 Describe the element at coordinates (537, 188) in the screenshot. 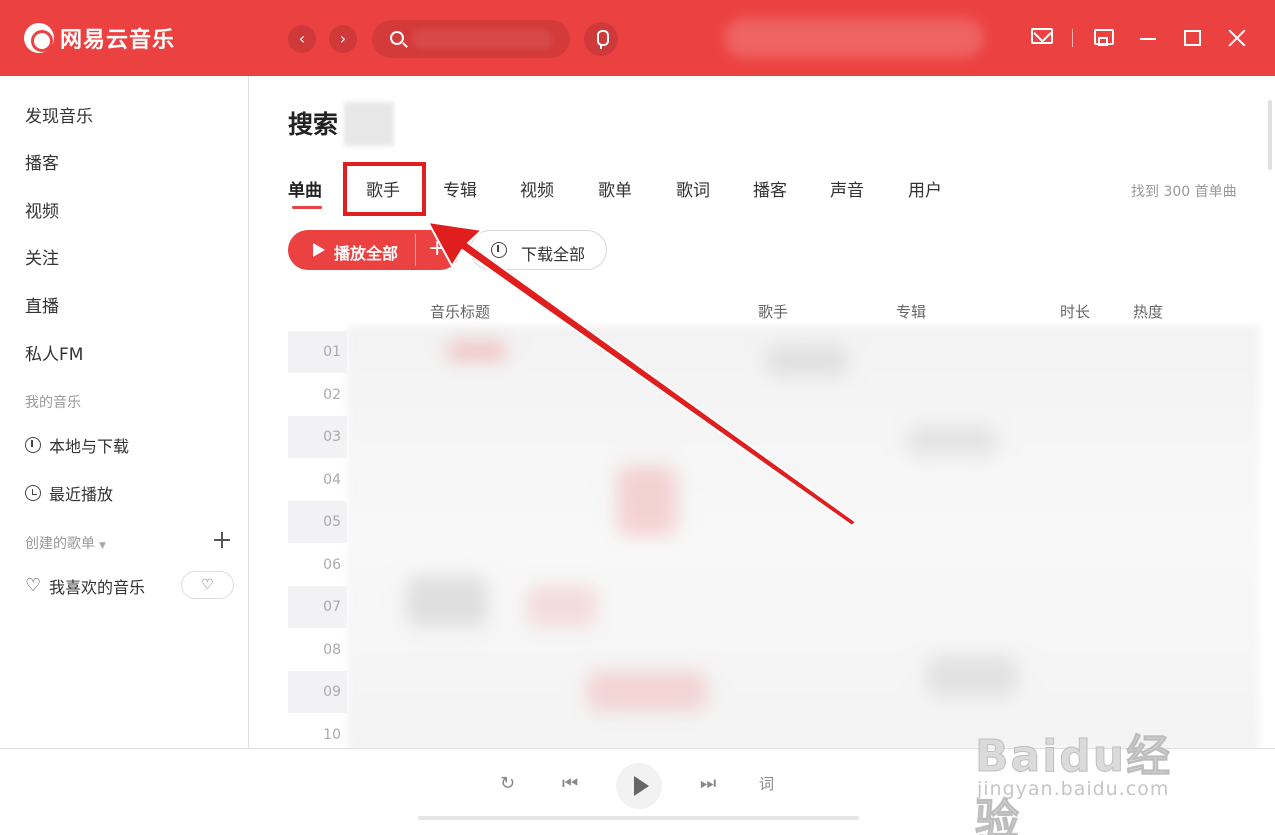

I see `tab-videos: 视频` at that location.